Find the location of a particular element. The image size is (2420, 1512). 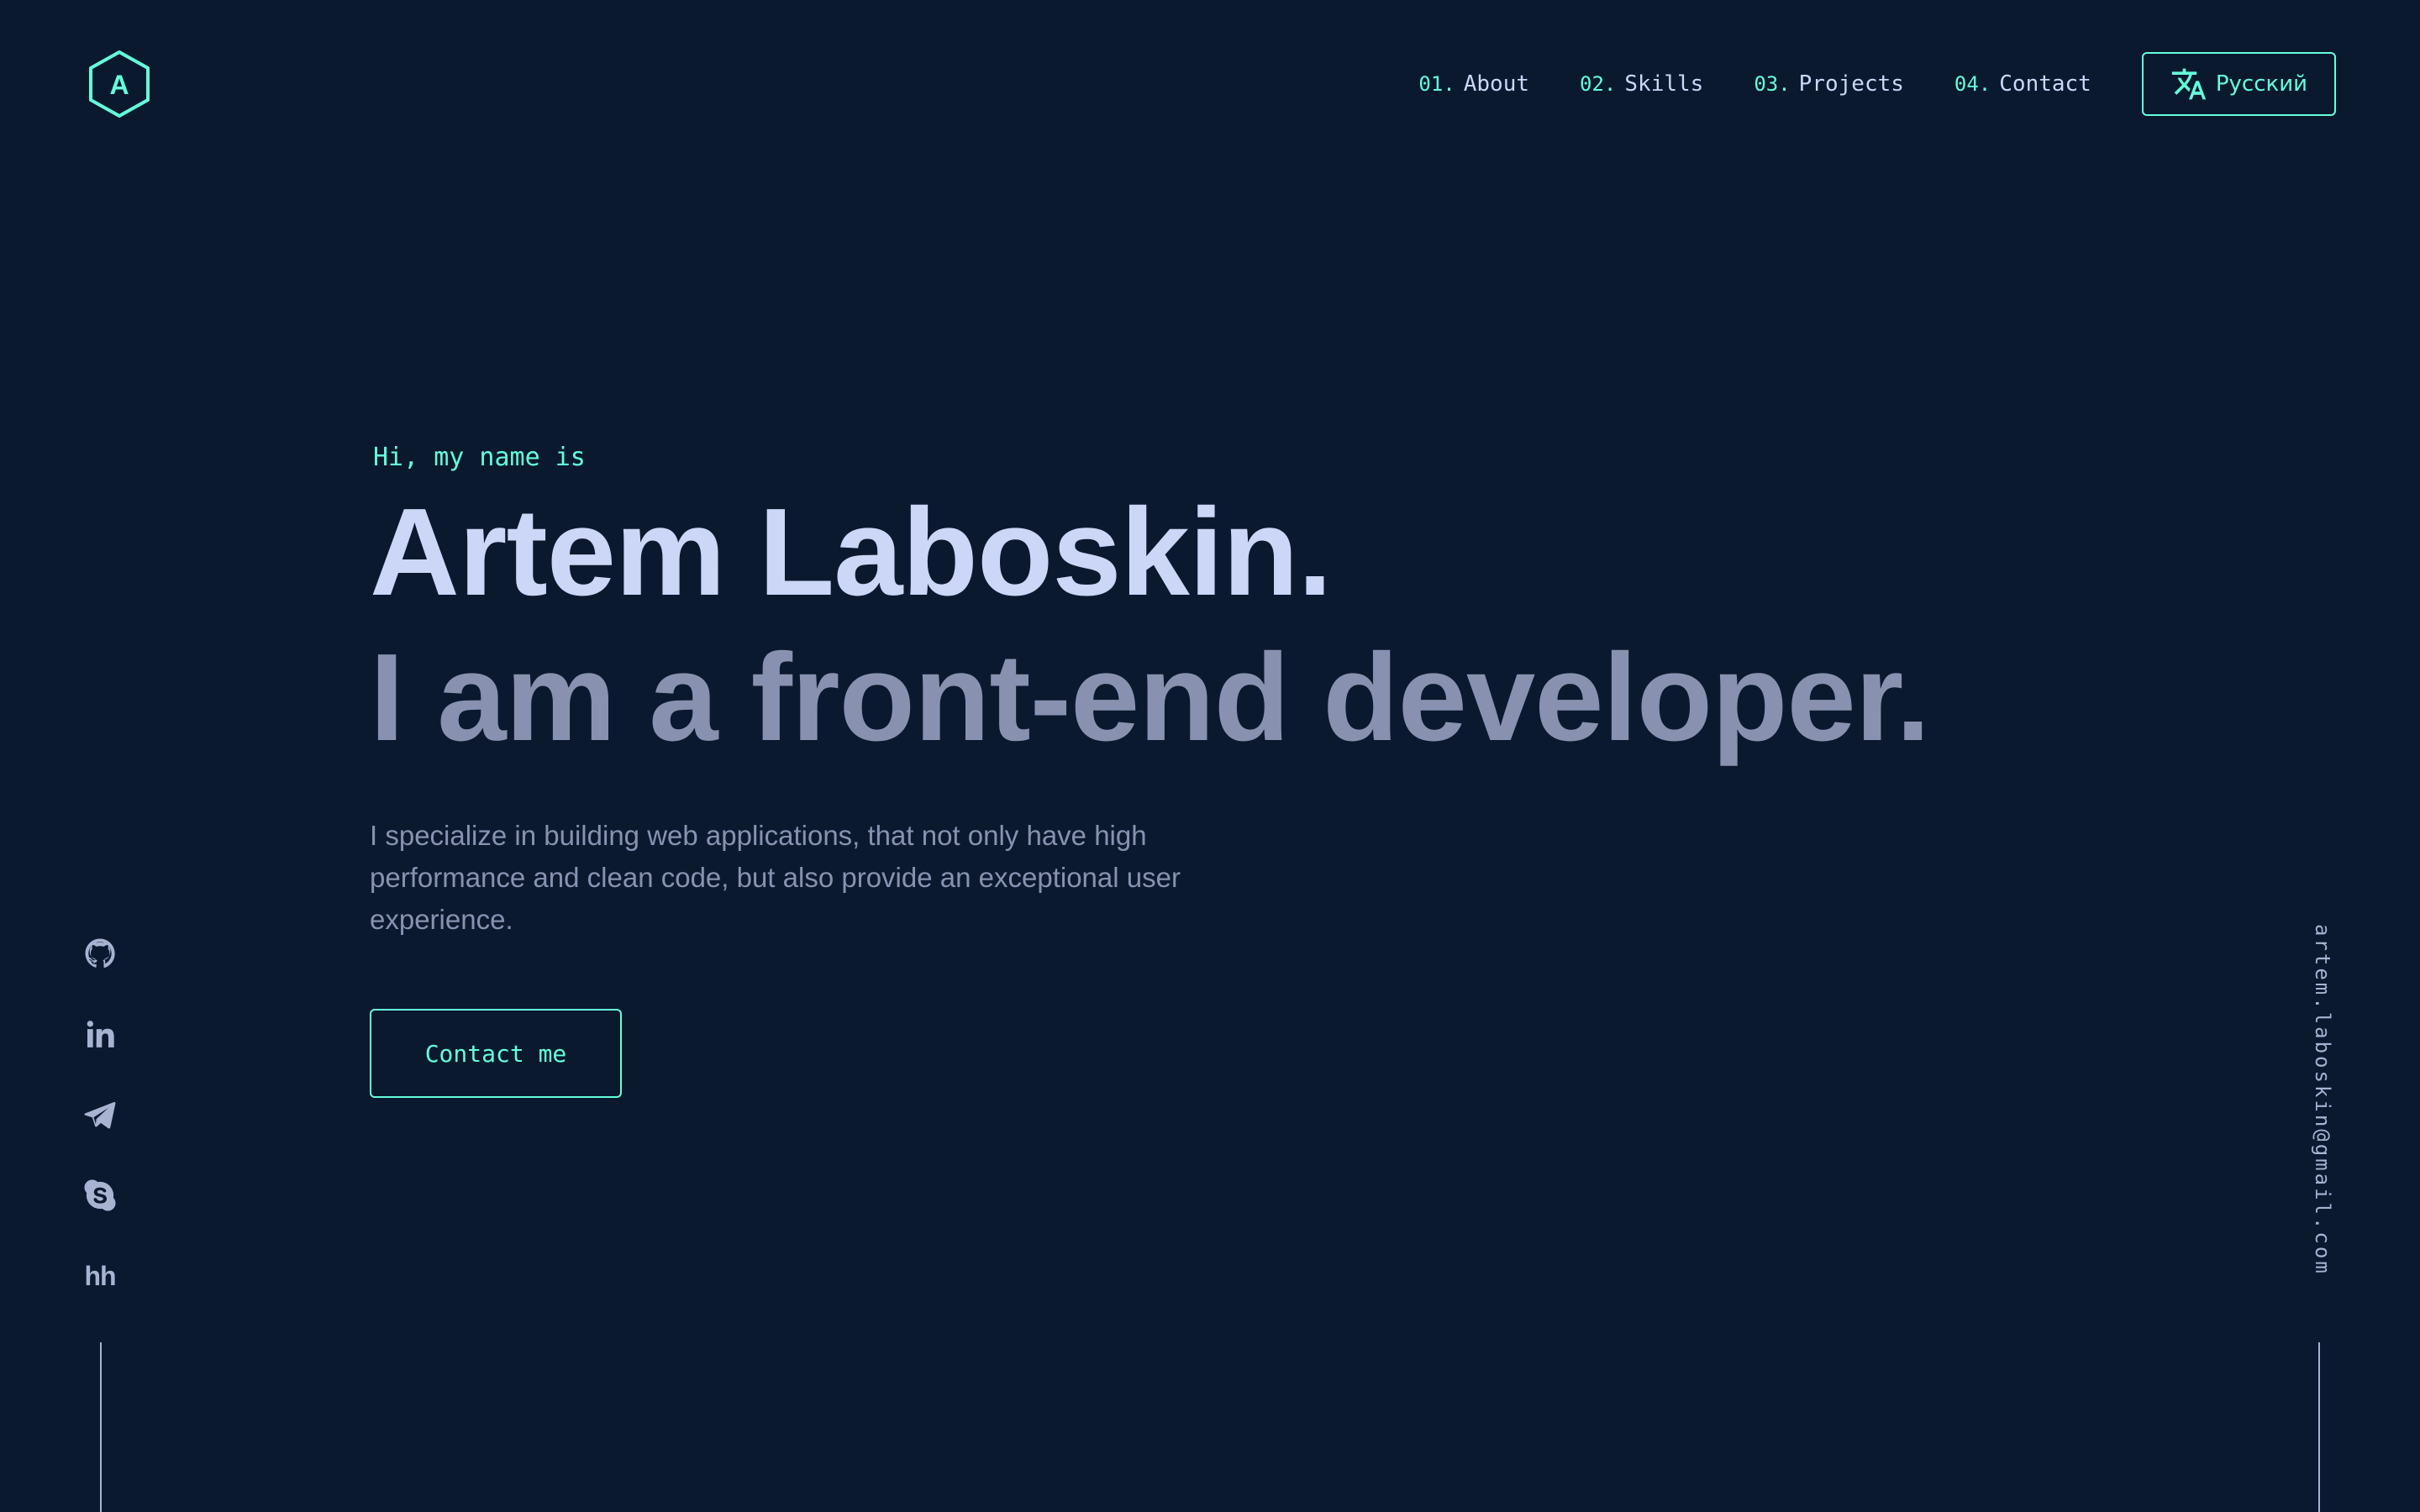

telegram-icon is located at coordinates (100, 1115).